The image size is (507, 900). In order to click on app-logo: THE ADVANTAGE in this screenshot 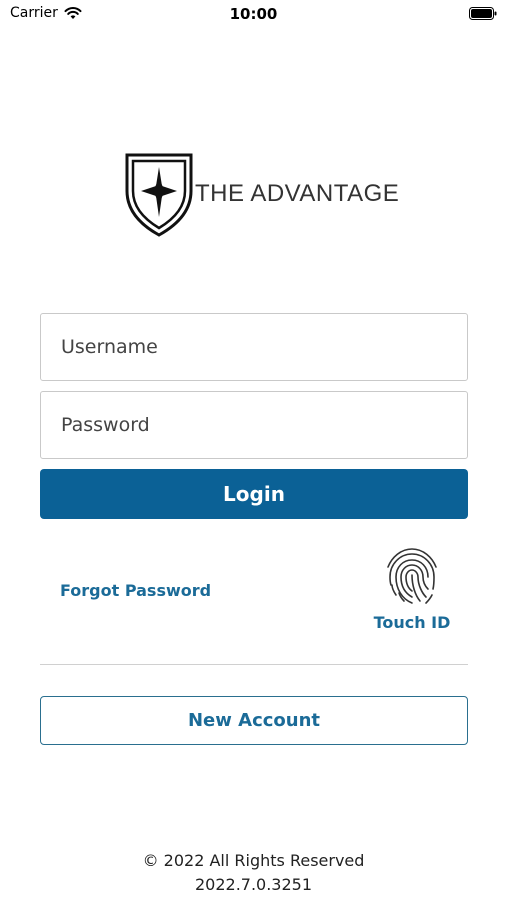, I will do `click(262, 195)`.